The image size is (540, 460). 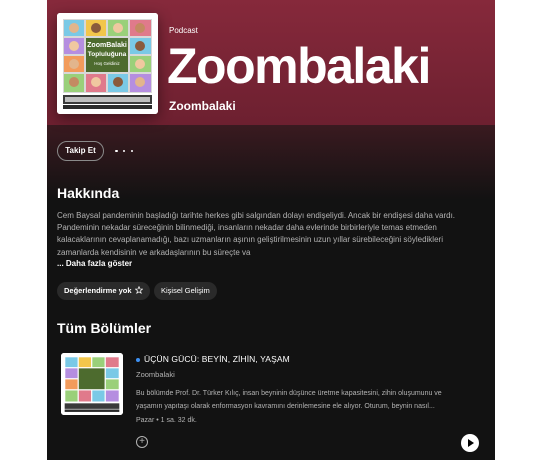 What do you see at coordinates (88, 193) in the screenshot?
I see `about-heading: Hakkında` at bounding box center [88, 193].